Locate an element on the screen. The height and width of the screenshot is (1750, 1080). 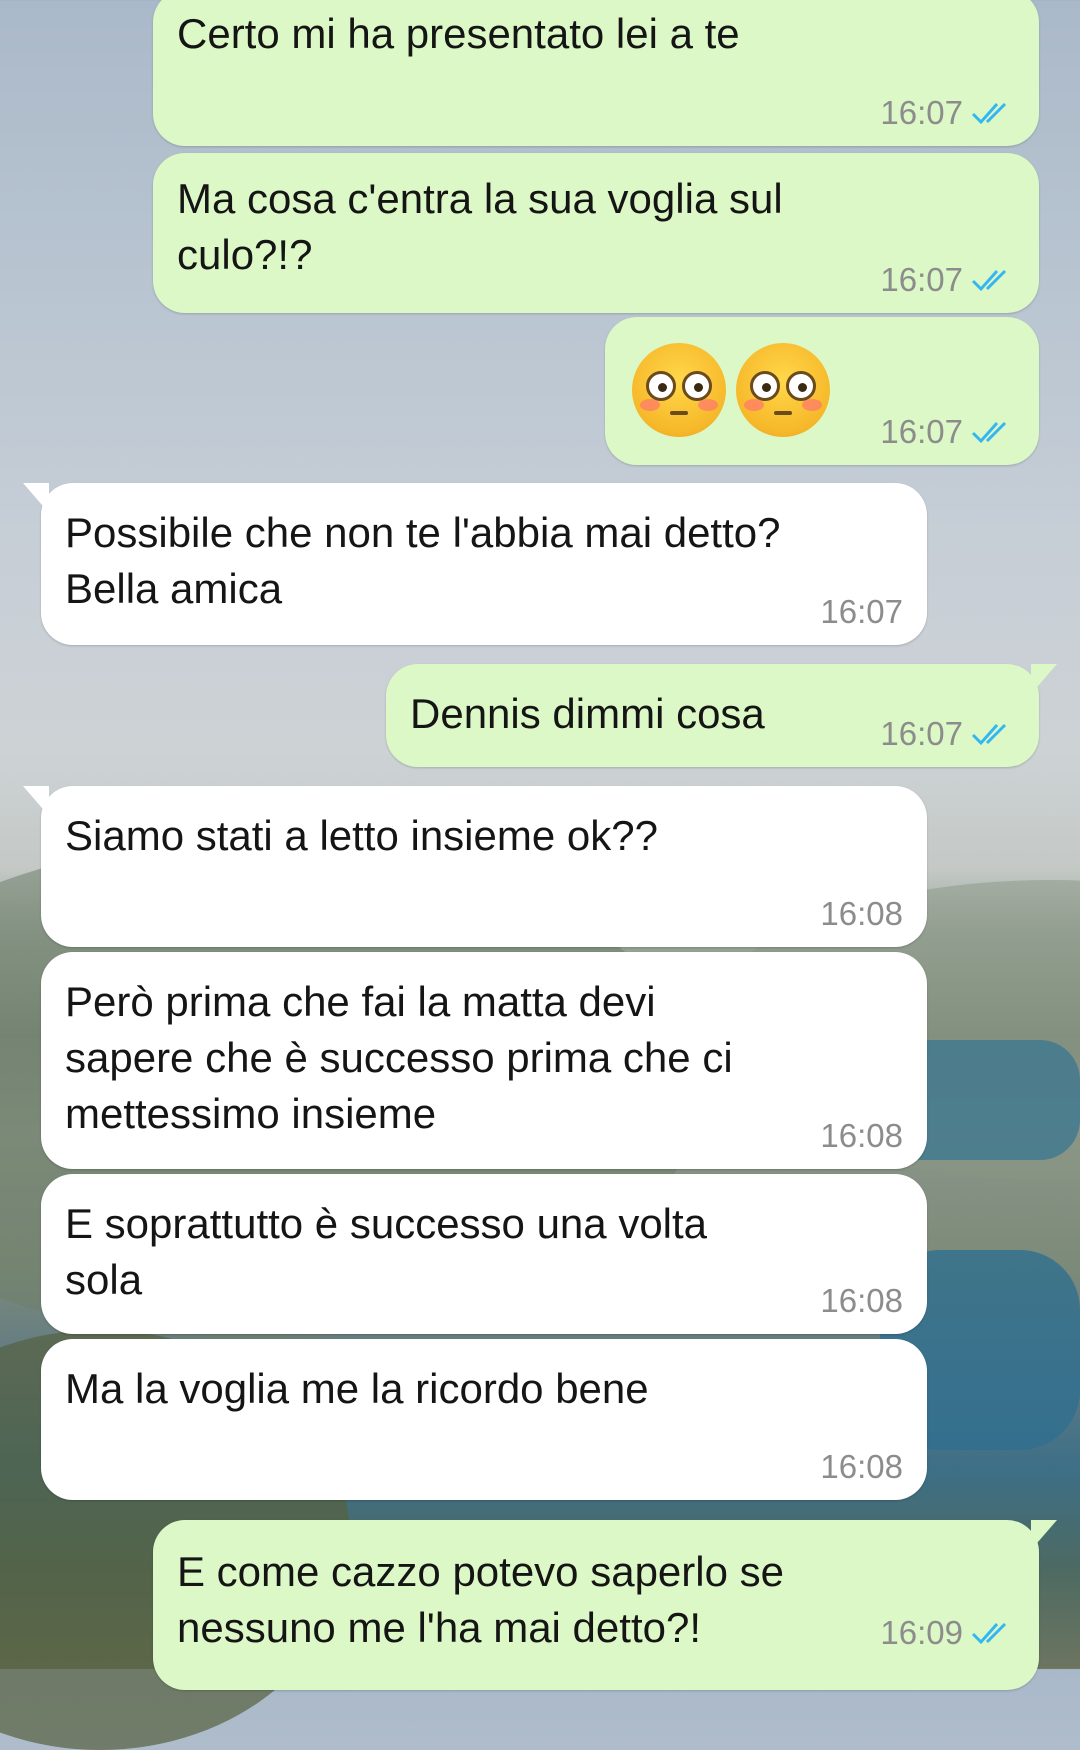
message-text: Certo mi ha presentato lei a te is located at coordinates (458, 33).